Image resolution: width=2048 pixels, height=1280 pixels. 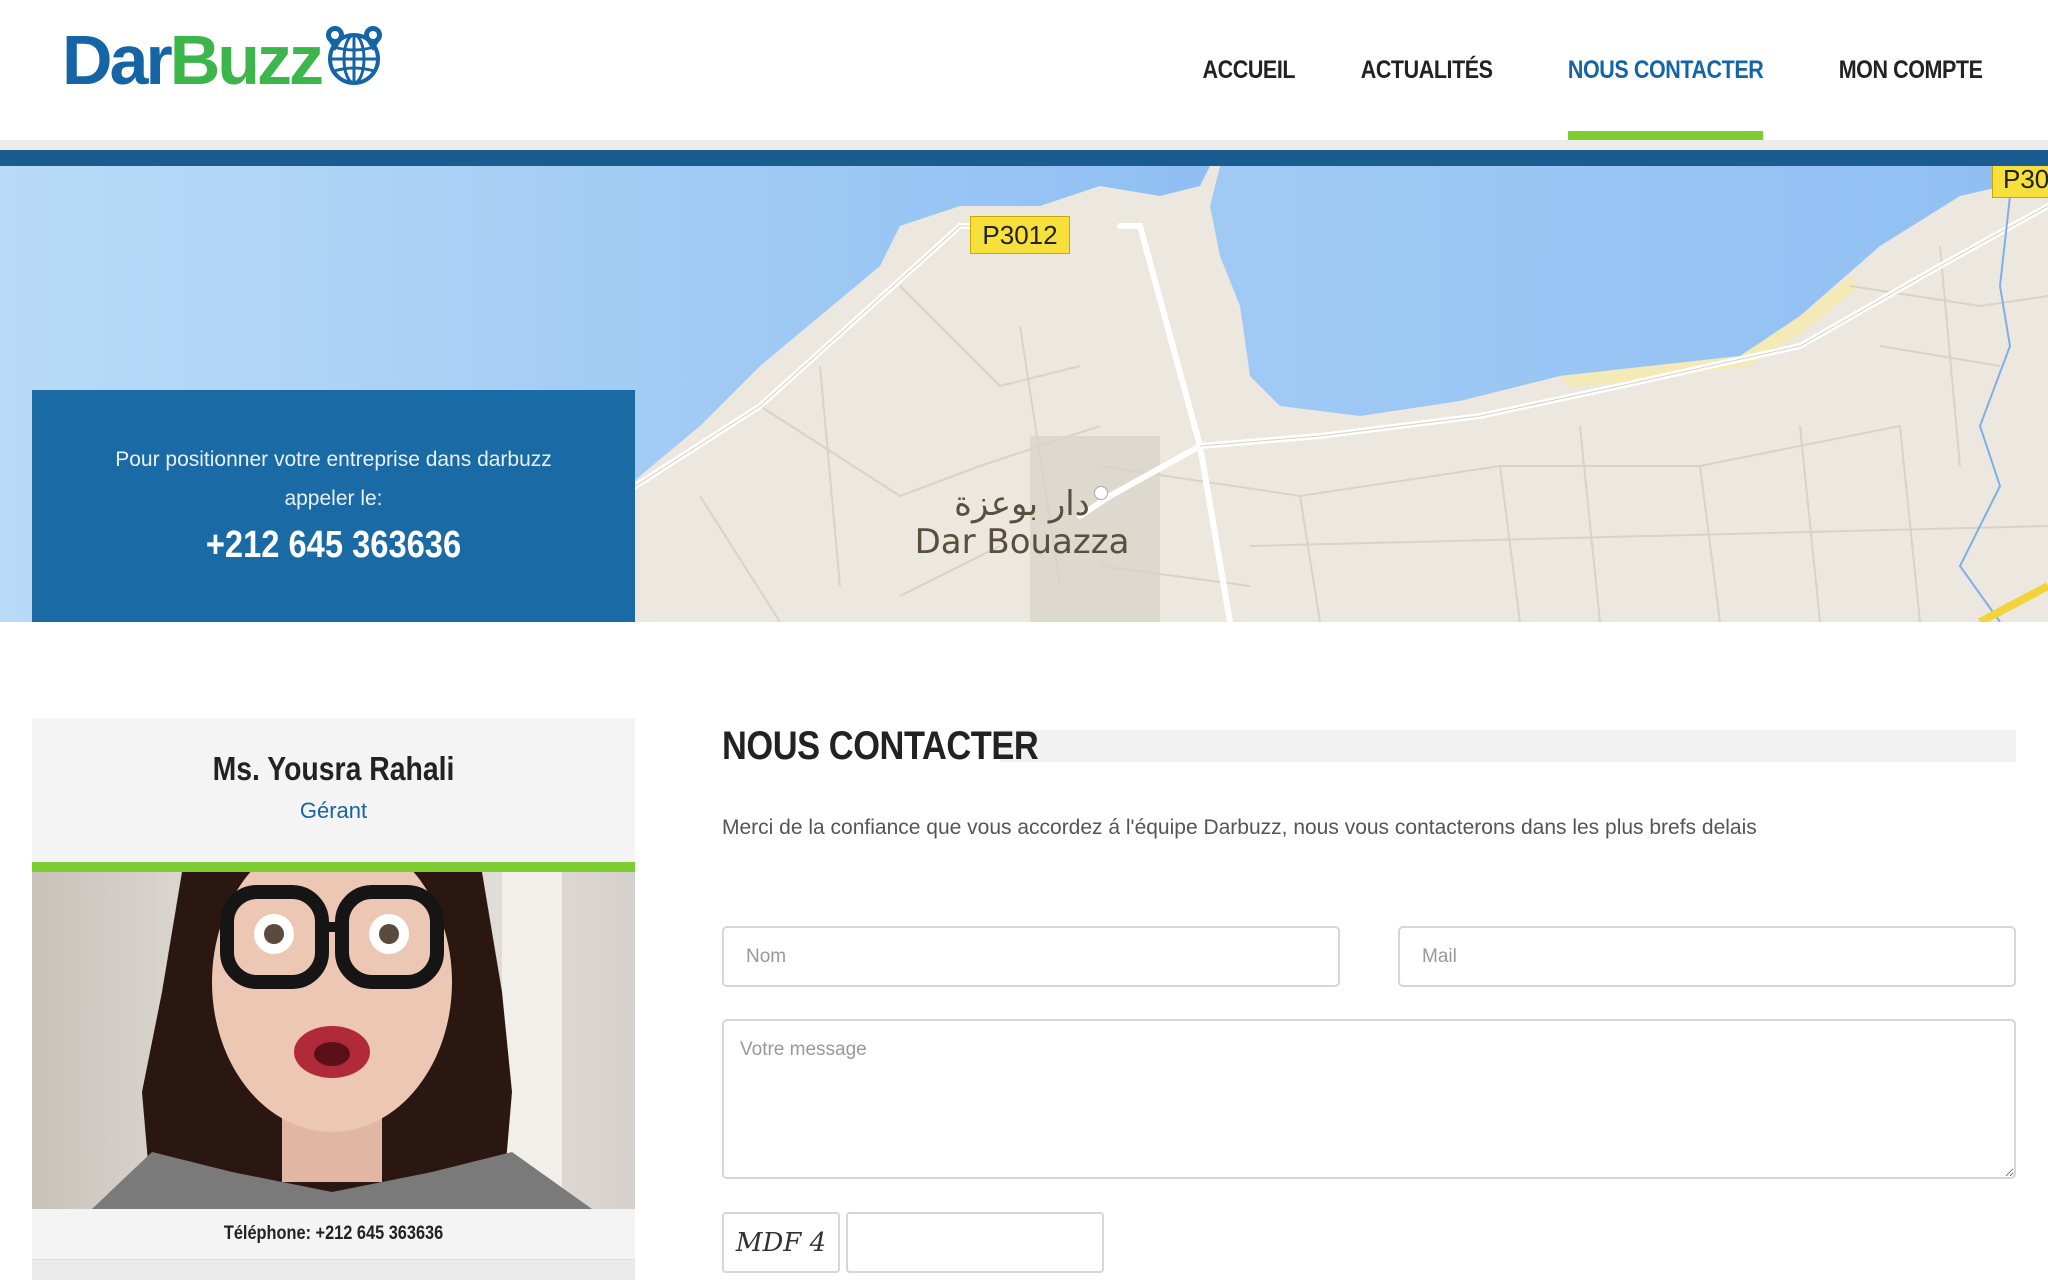 I want to click on nav-nous-contacter: NOUS CONTACTER, so click(x=1665, y=70).